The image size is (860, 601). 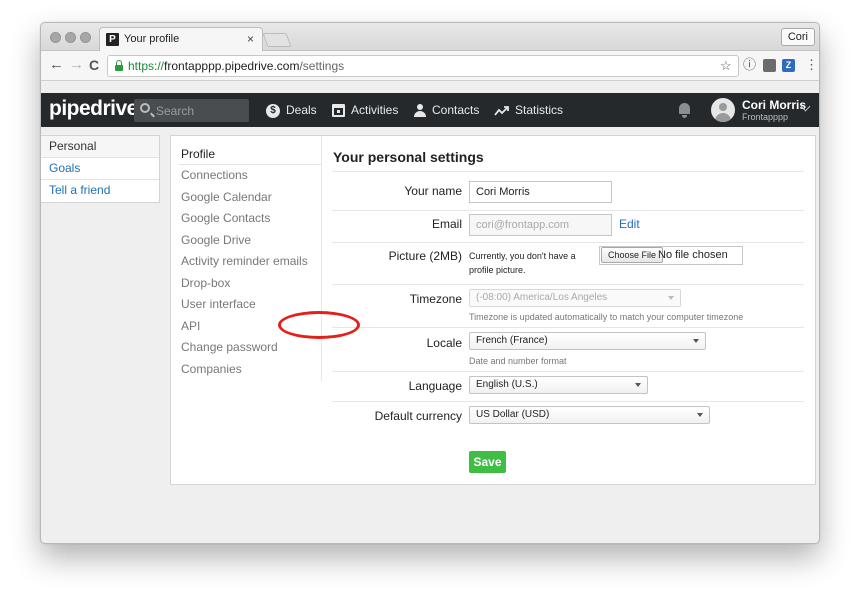 I want to click on tab-close-icon: ×, so click(x=250, y=39).